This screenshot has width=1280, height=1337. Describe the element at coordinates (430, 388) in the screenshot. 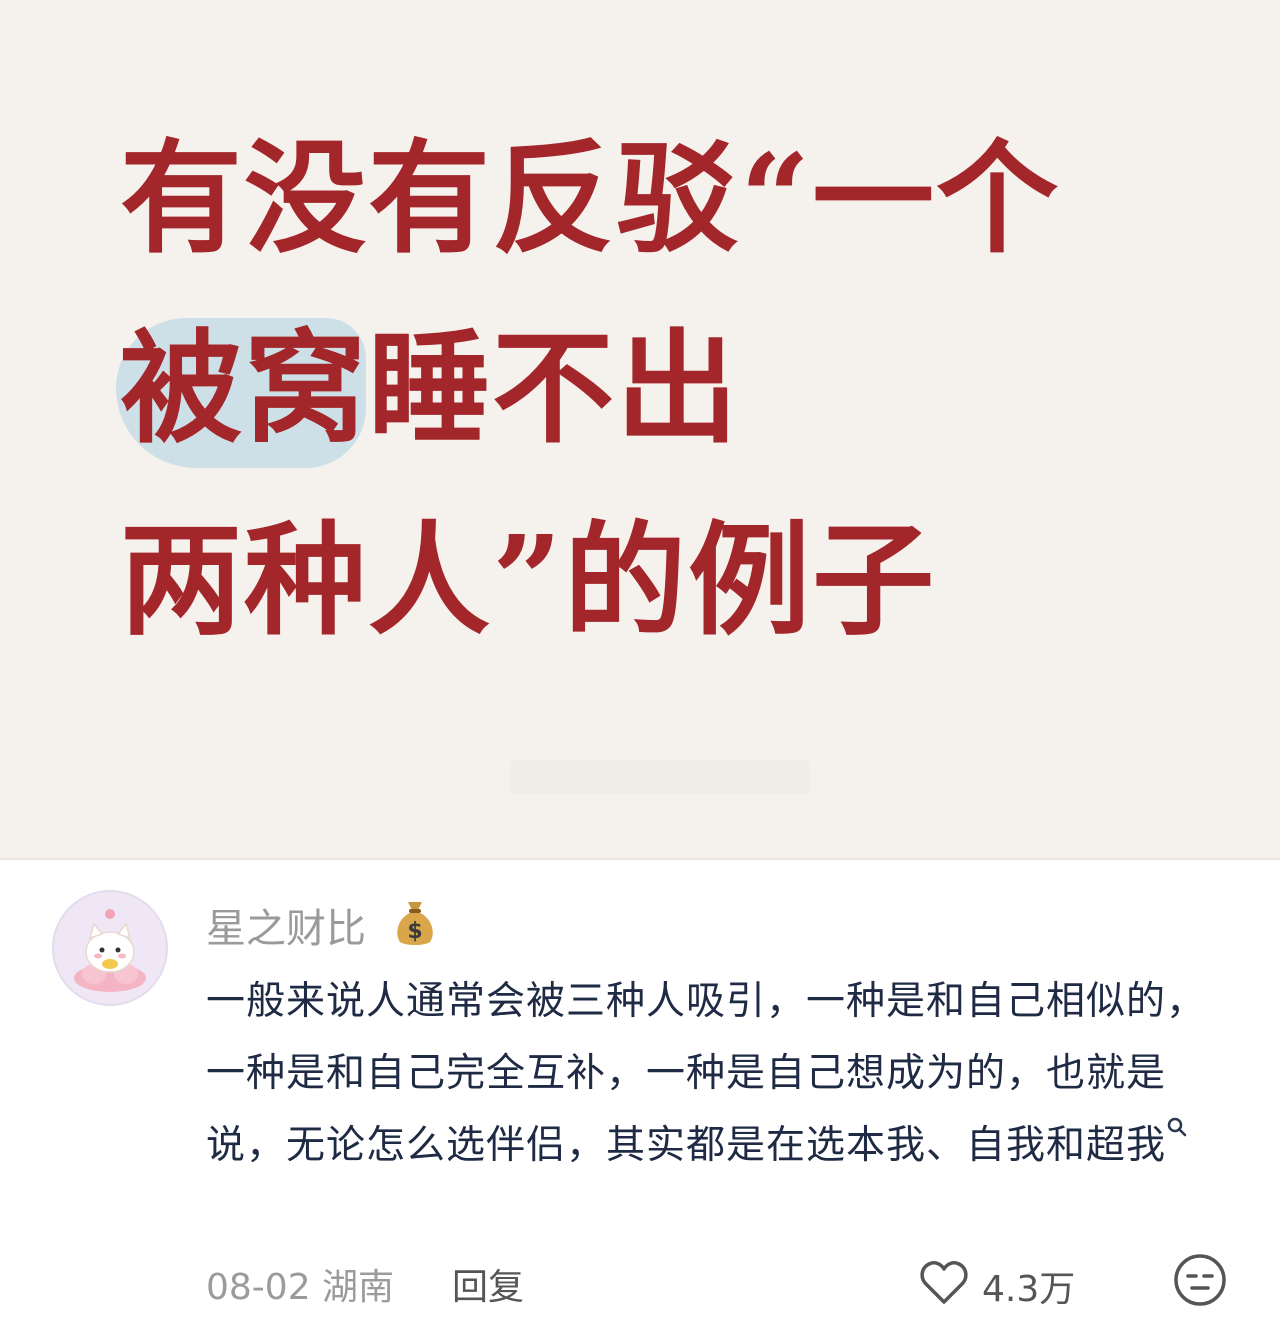

I see `post-title-line-2: 被窝睡不出` at that location.